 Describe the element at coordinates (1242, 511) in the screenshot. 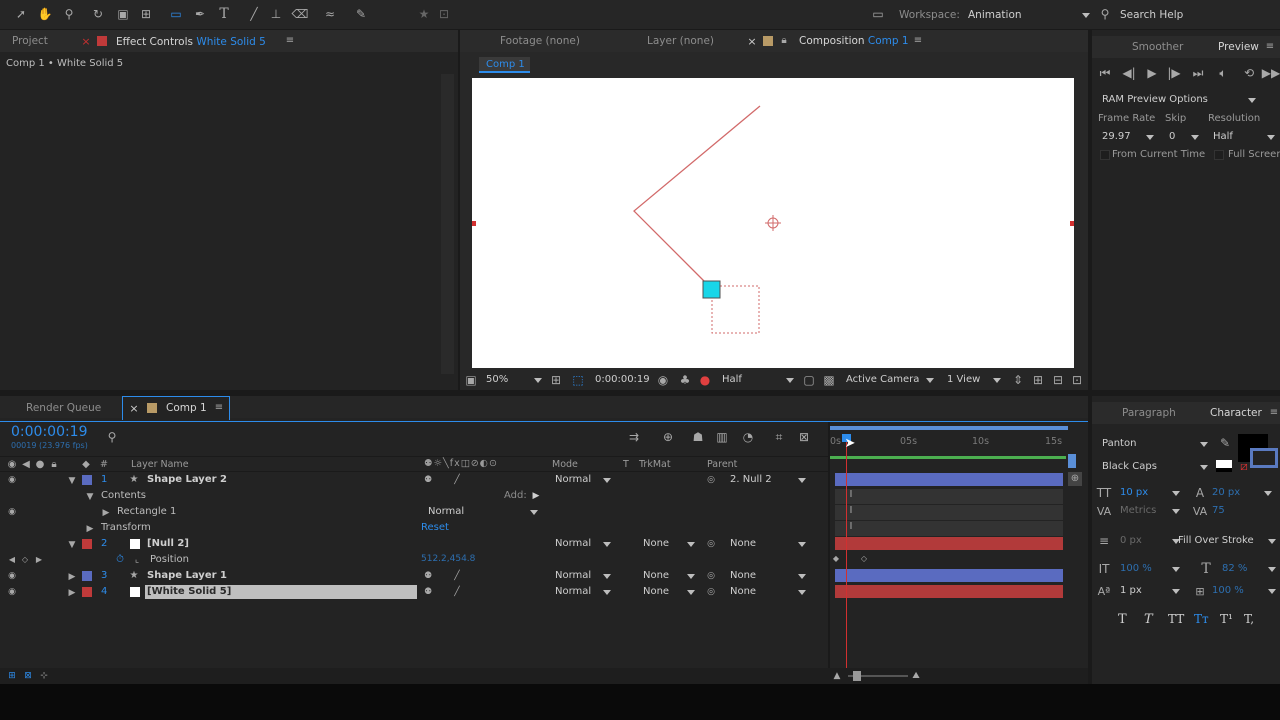

I see `tracking-field: 75` at that location.